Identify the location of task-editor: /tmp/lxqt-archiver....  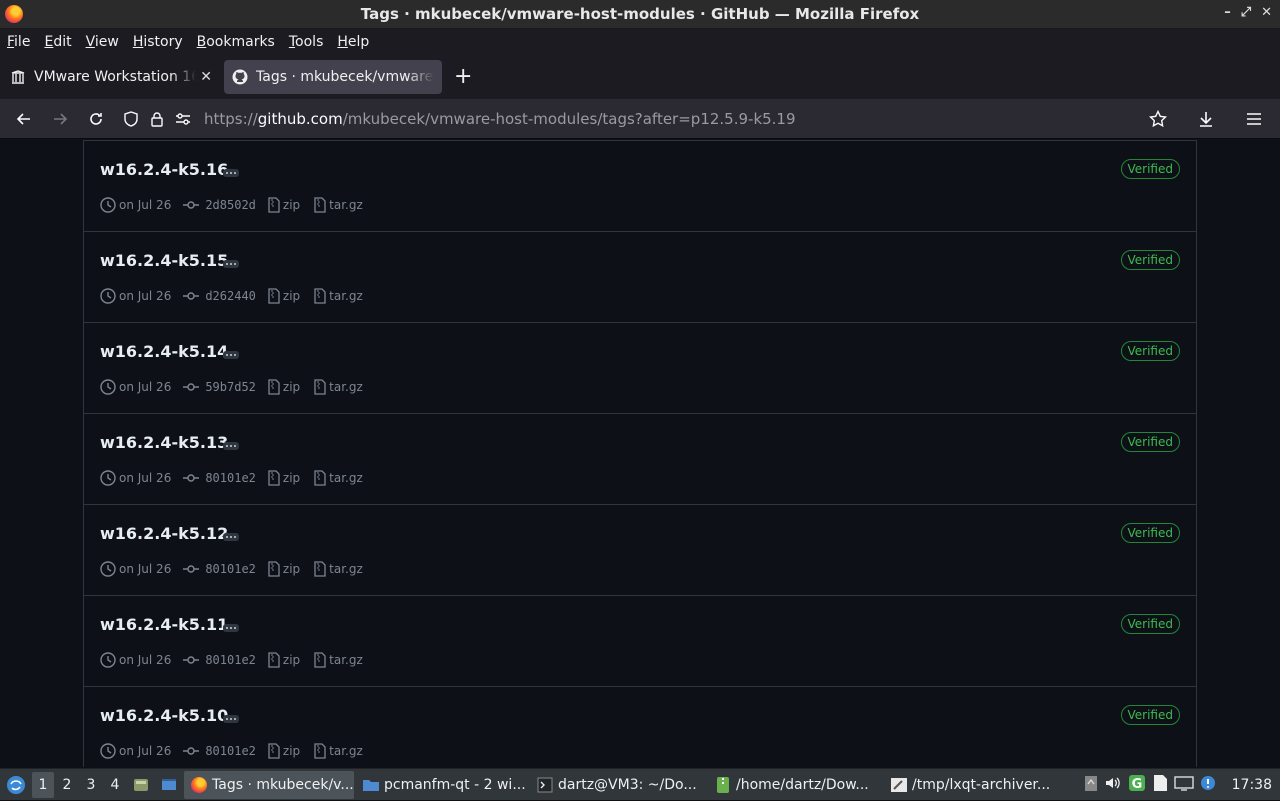
(969, 785).